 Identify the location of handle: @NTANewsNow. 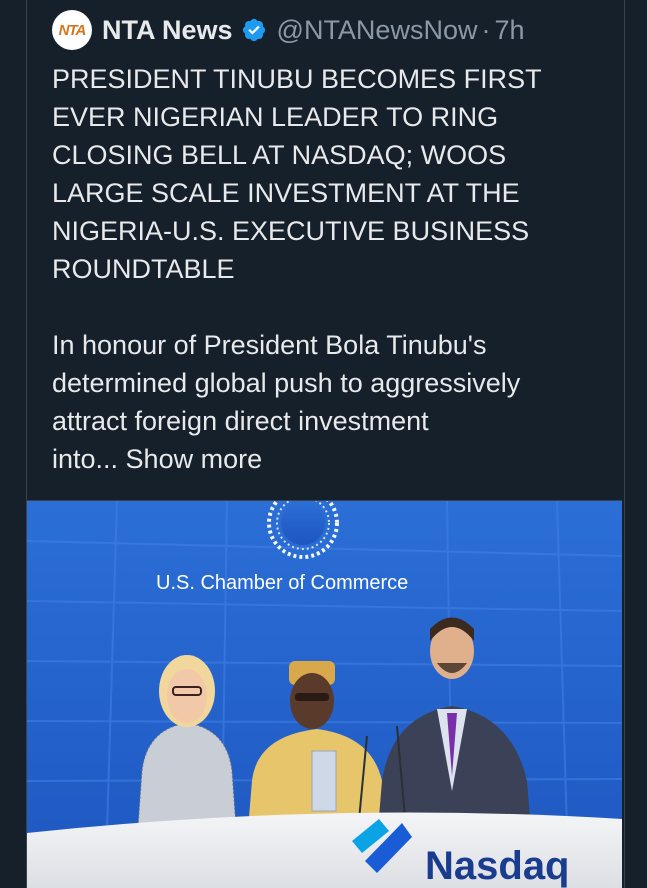
(377, 30).